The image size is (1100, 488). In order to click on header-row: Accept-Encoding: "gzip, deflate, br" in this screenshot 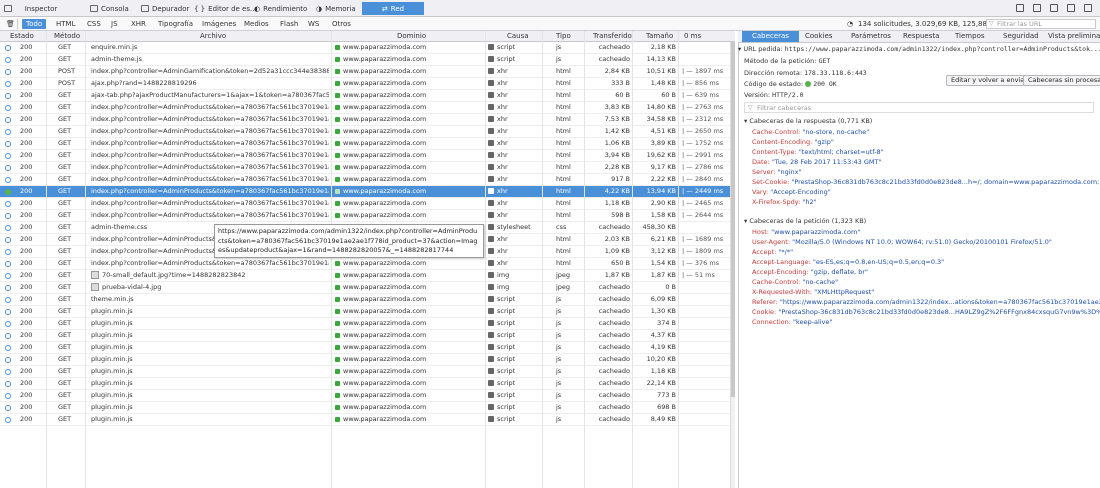, I will do `click(810, 272)`.